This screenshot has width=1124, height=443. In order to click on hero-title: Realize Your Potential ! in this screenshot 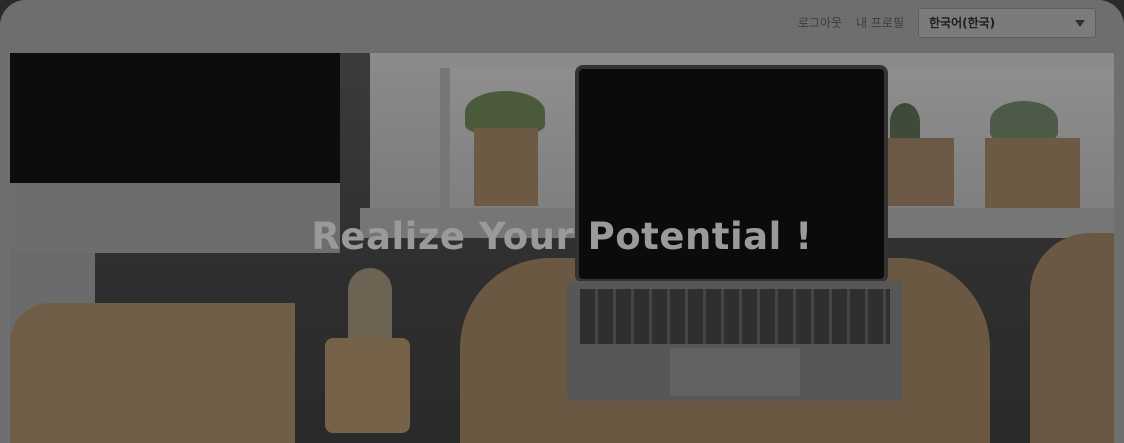, I will do `click(562, 236)`.